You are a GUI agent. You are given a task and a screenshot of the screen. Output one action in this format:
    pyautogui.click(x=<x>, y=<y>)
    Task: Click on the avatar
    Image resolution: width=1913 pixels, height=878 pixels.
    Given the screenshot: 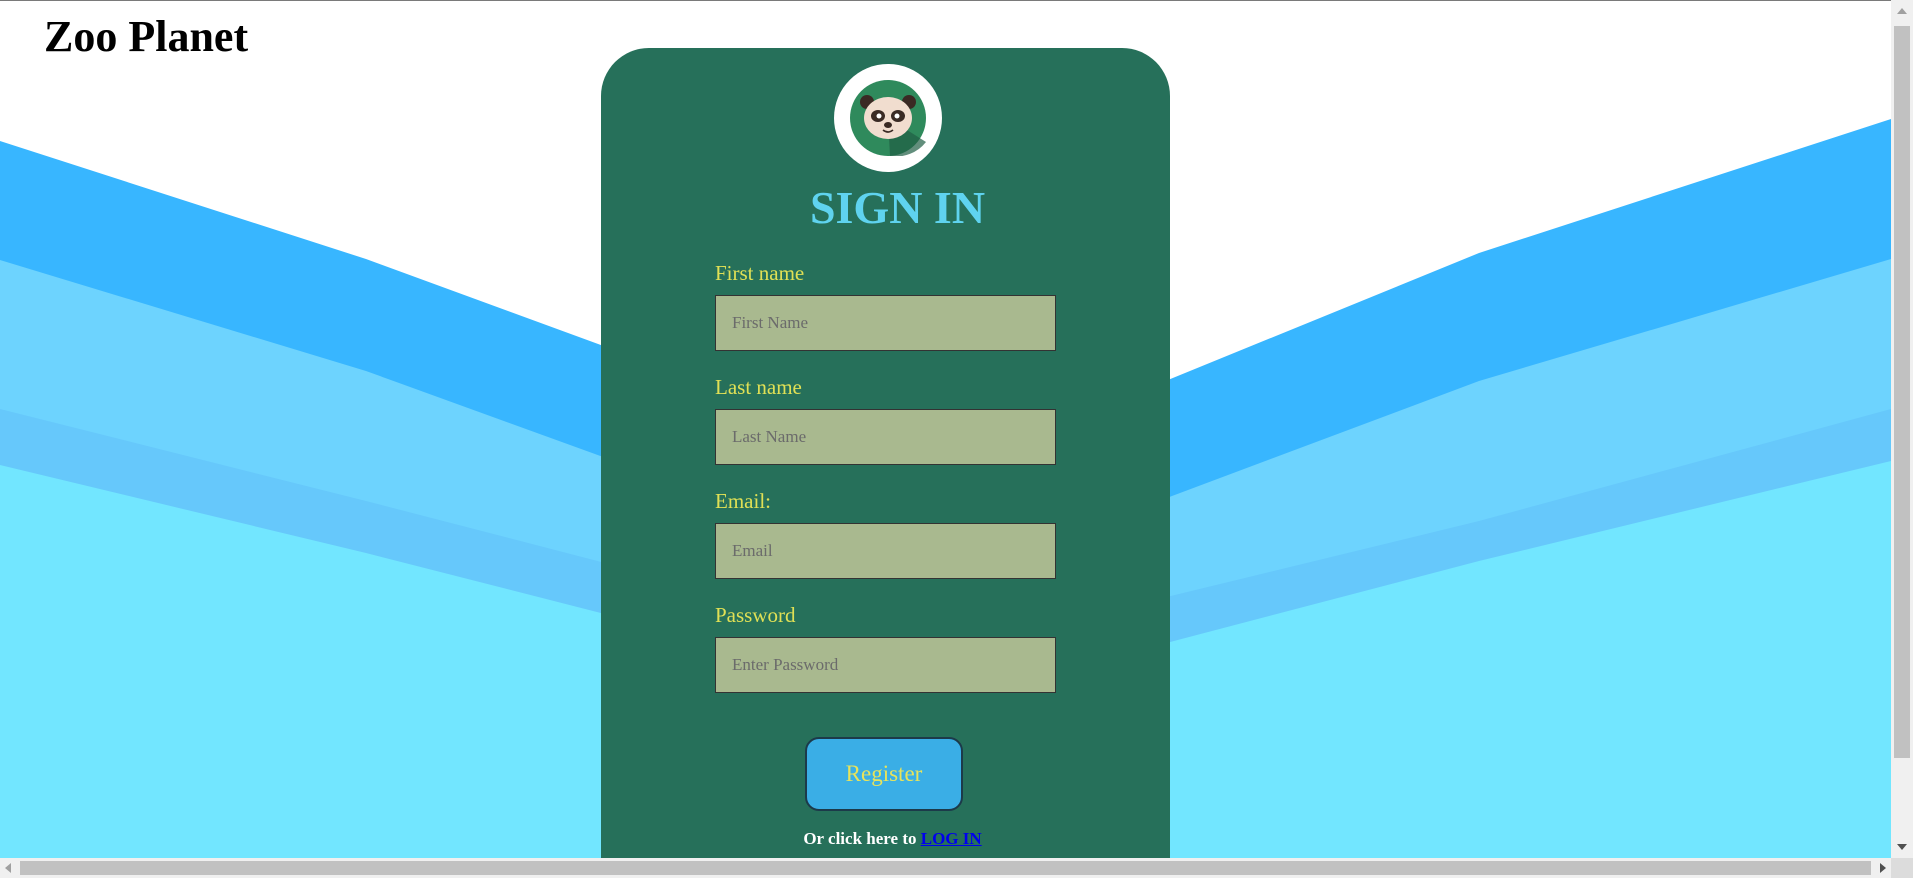 What is the action you would take?
    pyautogui.click(x=888, y=118)
    